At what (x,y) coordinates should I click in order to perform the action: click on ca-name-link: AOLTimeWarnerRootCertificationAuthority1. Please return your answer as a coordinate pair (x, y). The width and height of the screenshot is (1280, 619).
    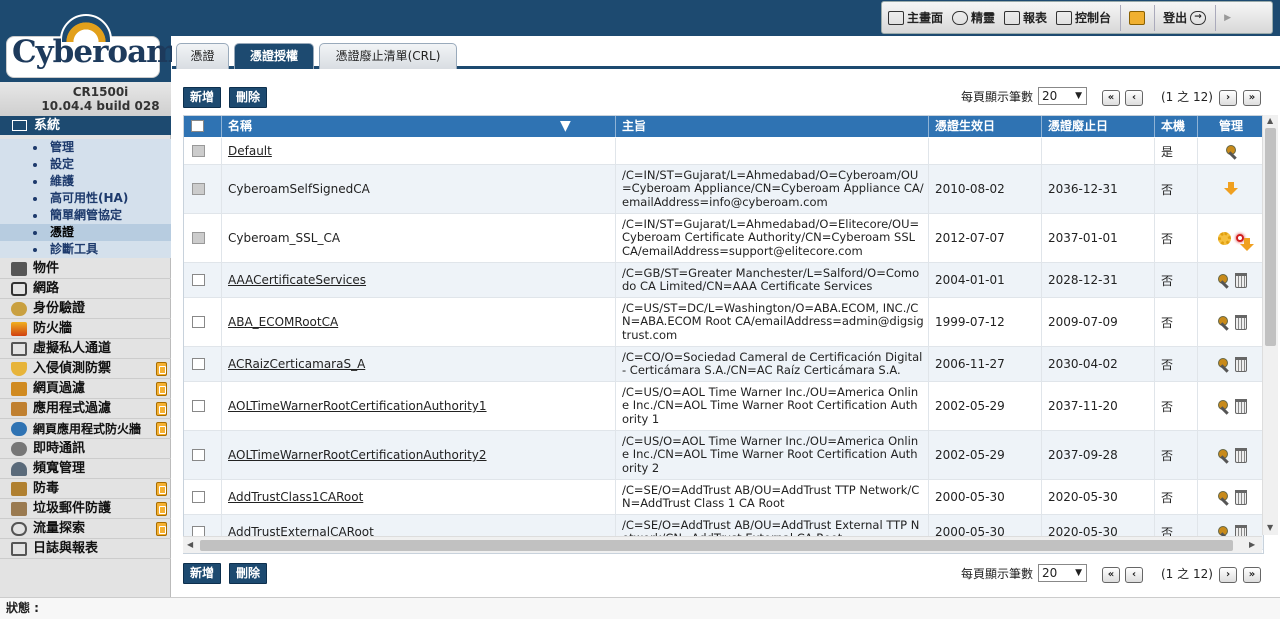
    Looking at the image, I should click on (357, 406).